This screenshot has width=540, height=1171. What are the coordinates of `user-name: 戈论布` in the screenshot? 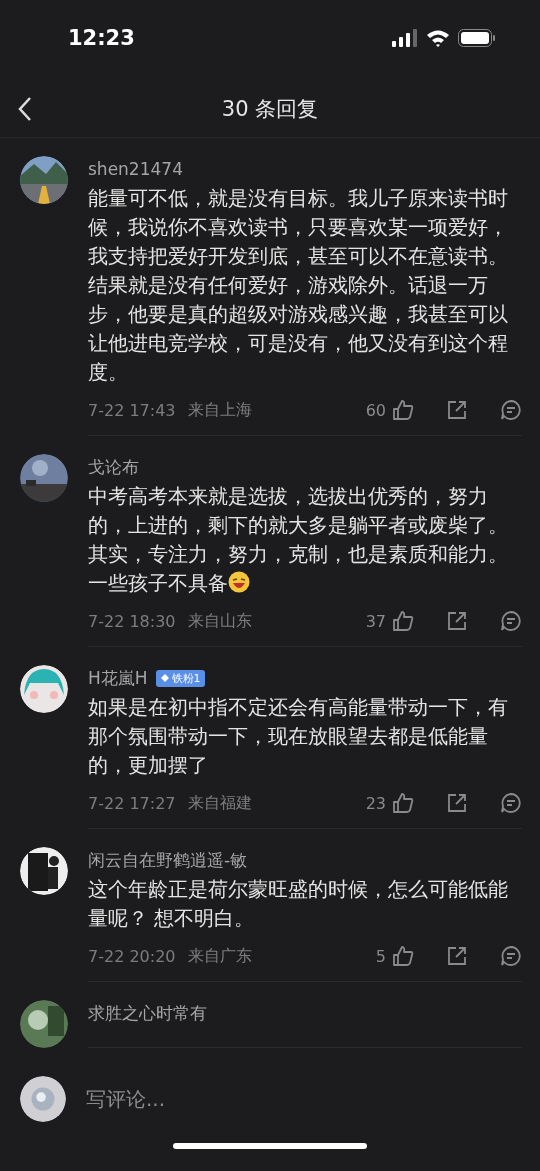 It's located at (113, 467).